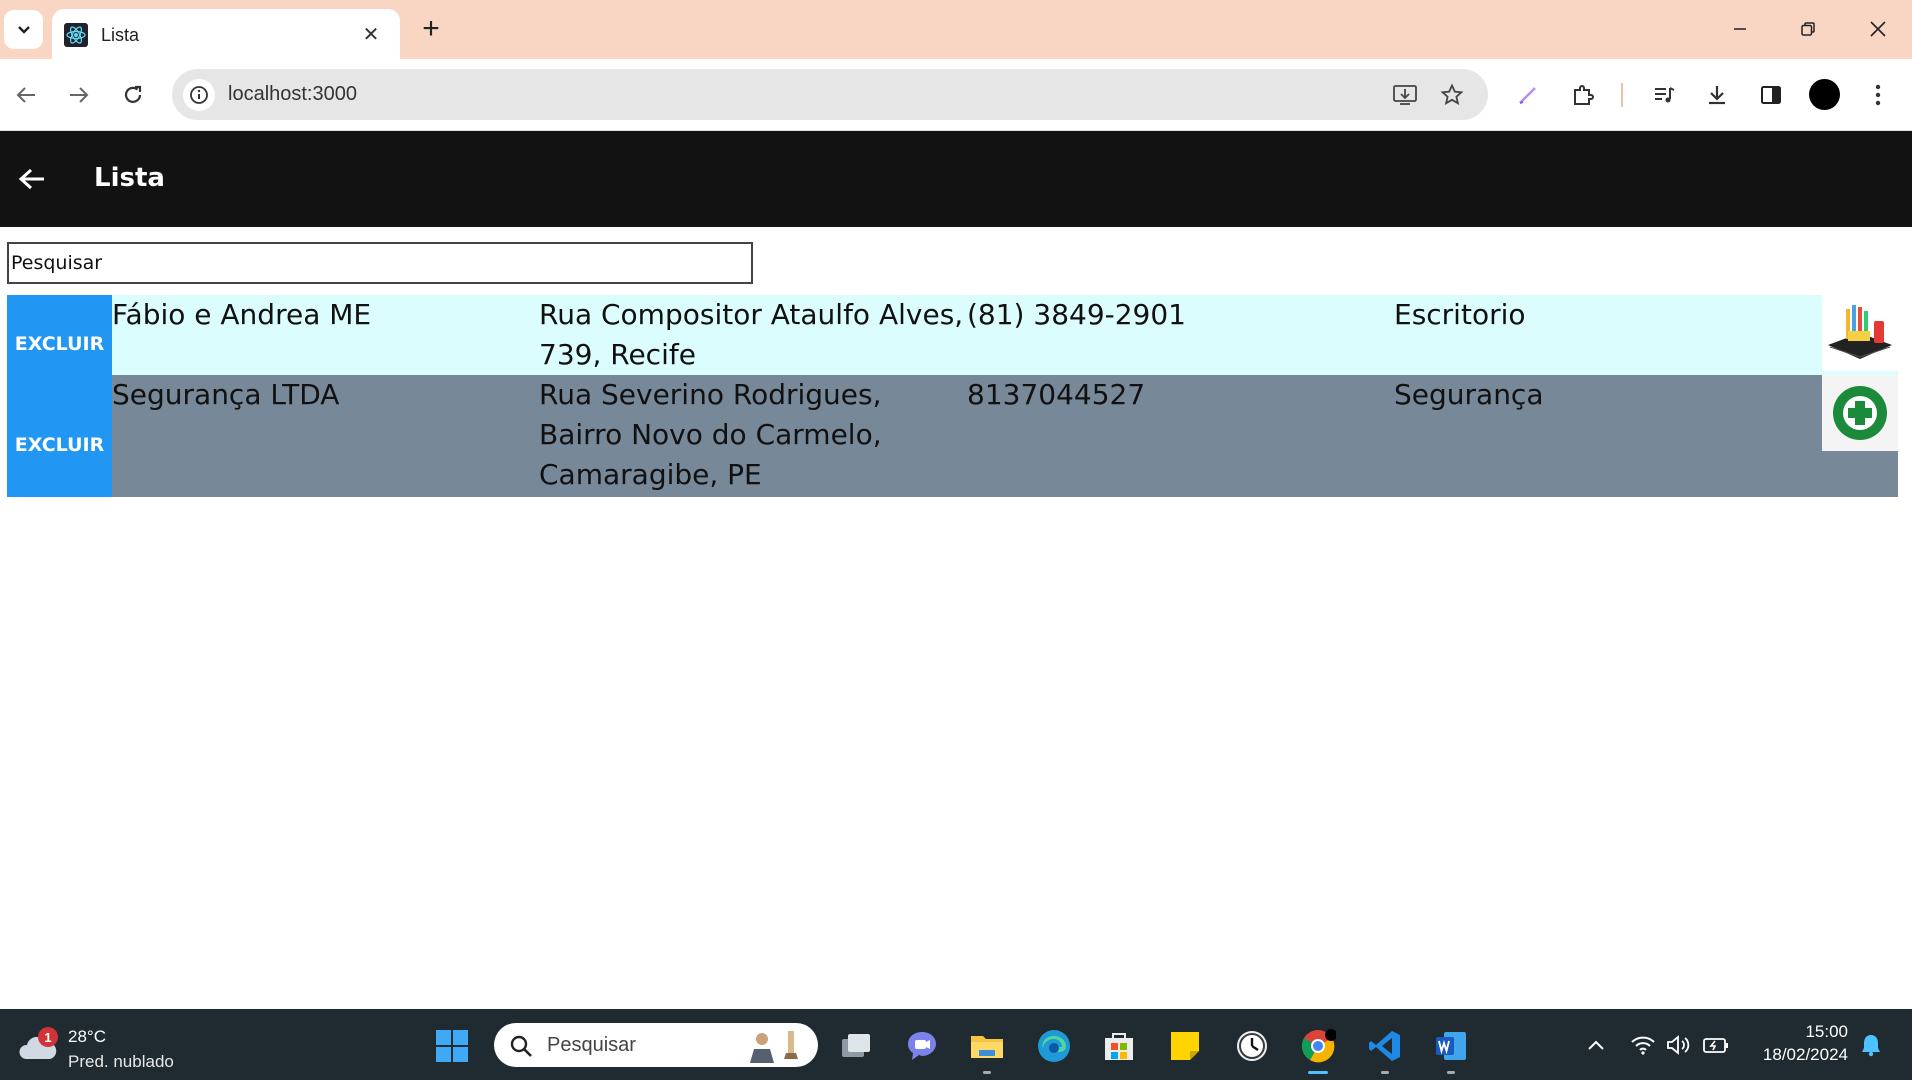 This screenshot has width=1912, height=1080. Describe the element at coordinates (1318, 1072) in the screenshot. I see `active-indicator` at that location.